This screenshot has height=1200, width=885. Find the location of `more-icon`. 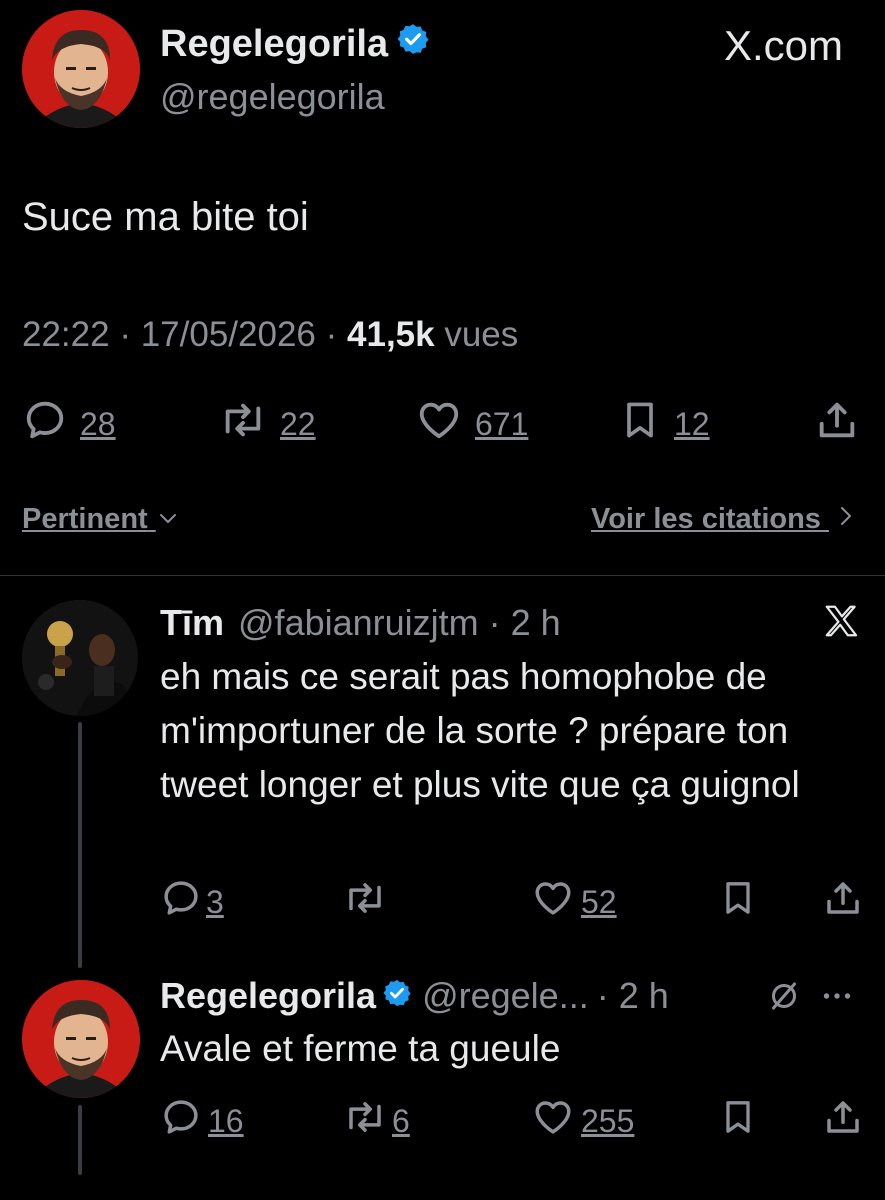

more-icon is located at coordinates (837, 996).